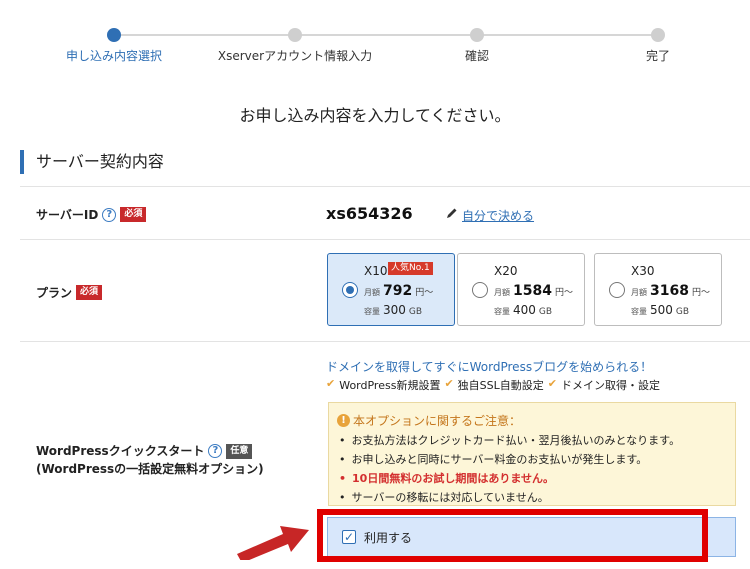 This screenshot has width=750, height=569. I want to click on notice-item: サーバーの移転には対応していません。, so click(509, 497).